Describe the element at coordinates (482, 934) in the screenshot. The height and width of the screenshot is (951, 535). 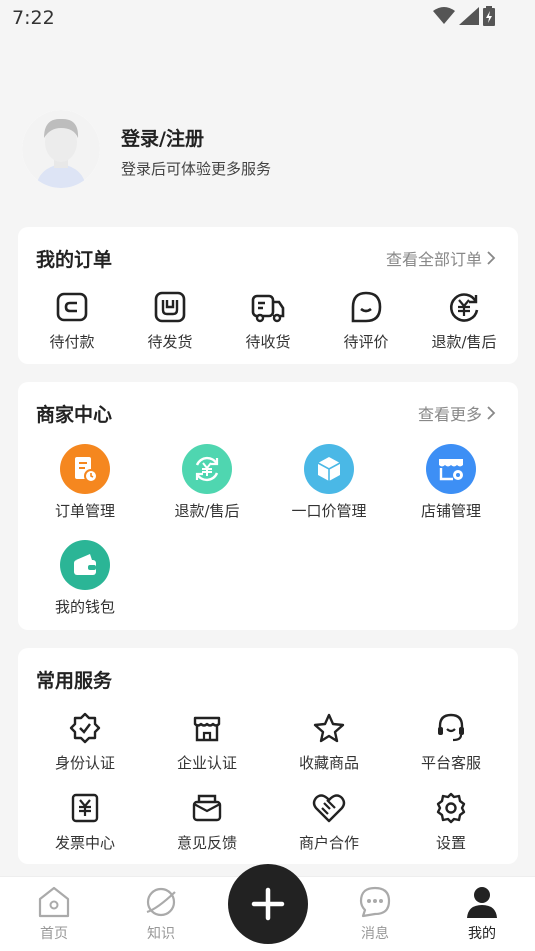
I see `tab-label: 我的` at that location.